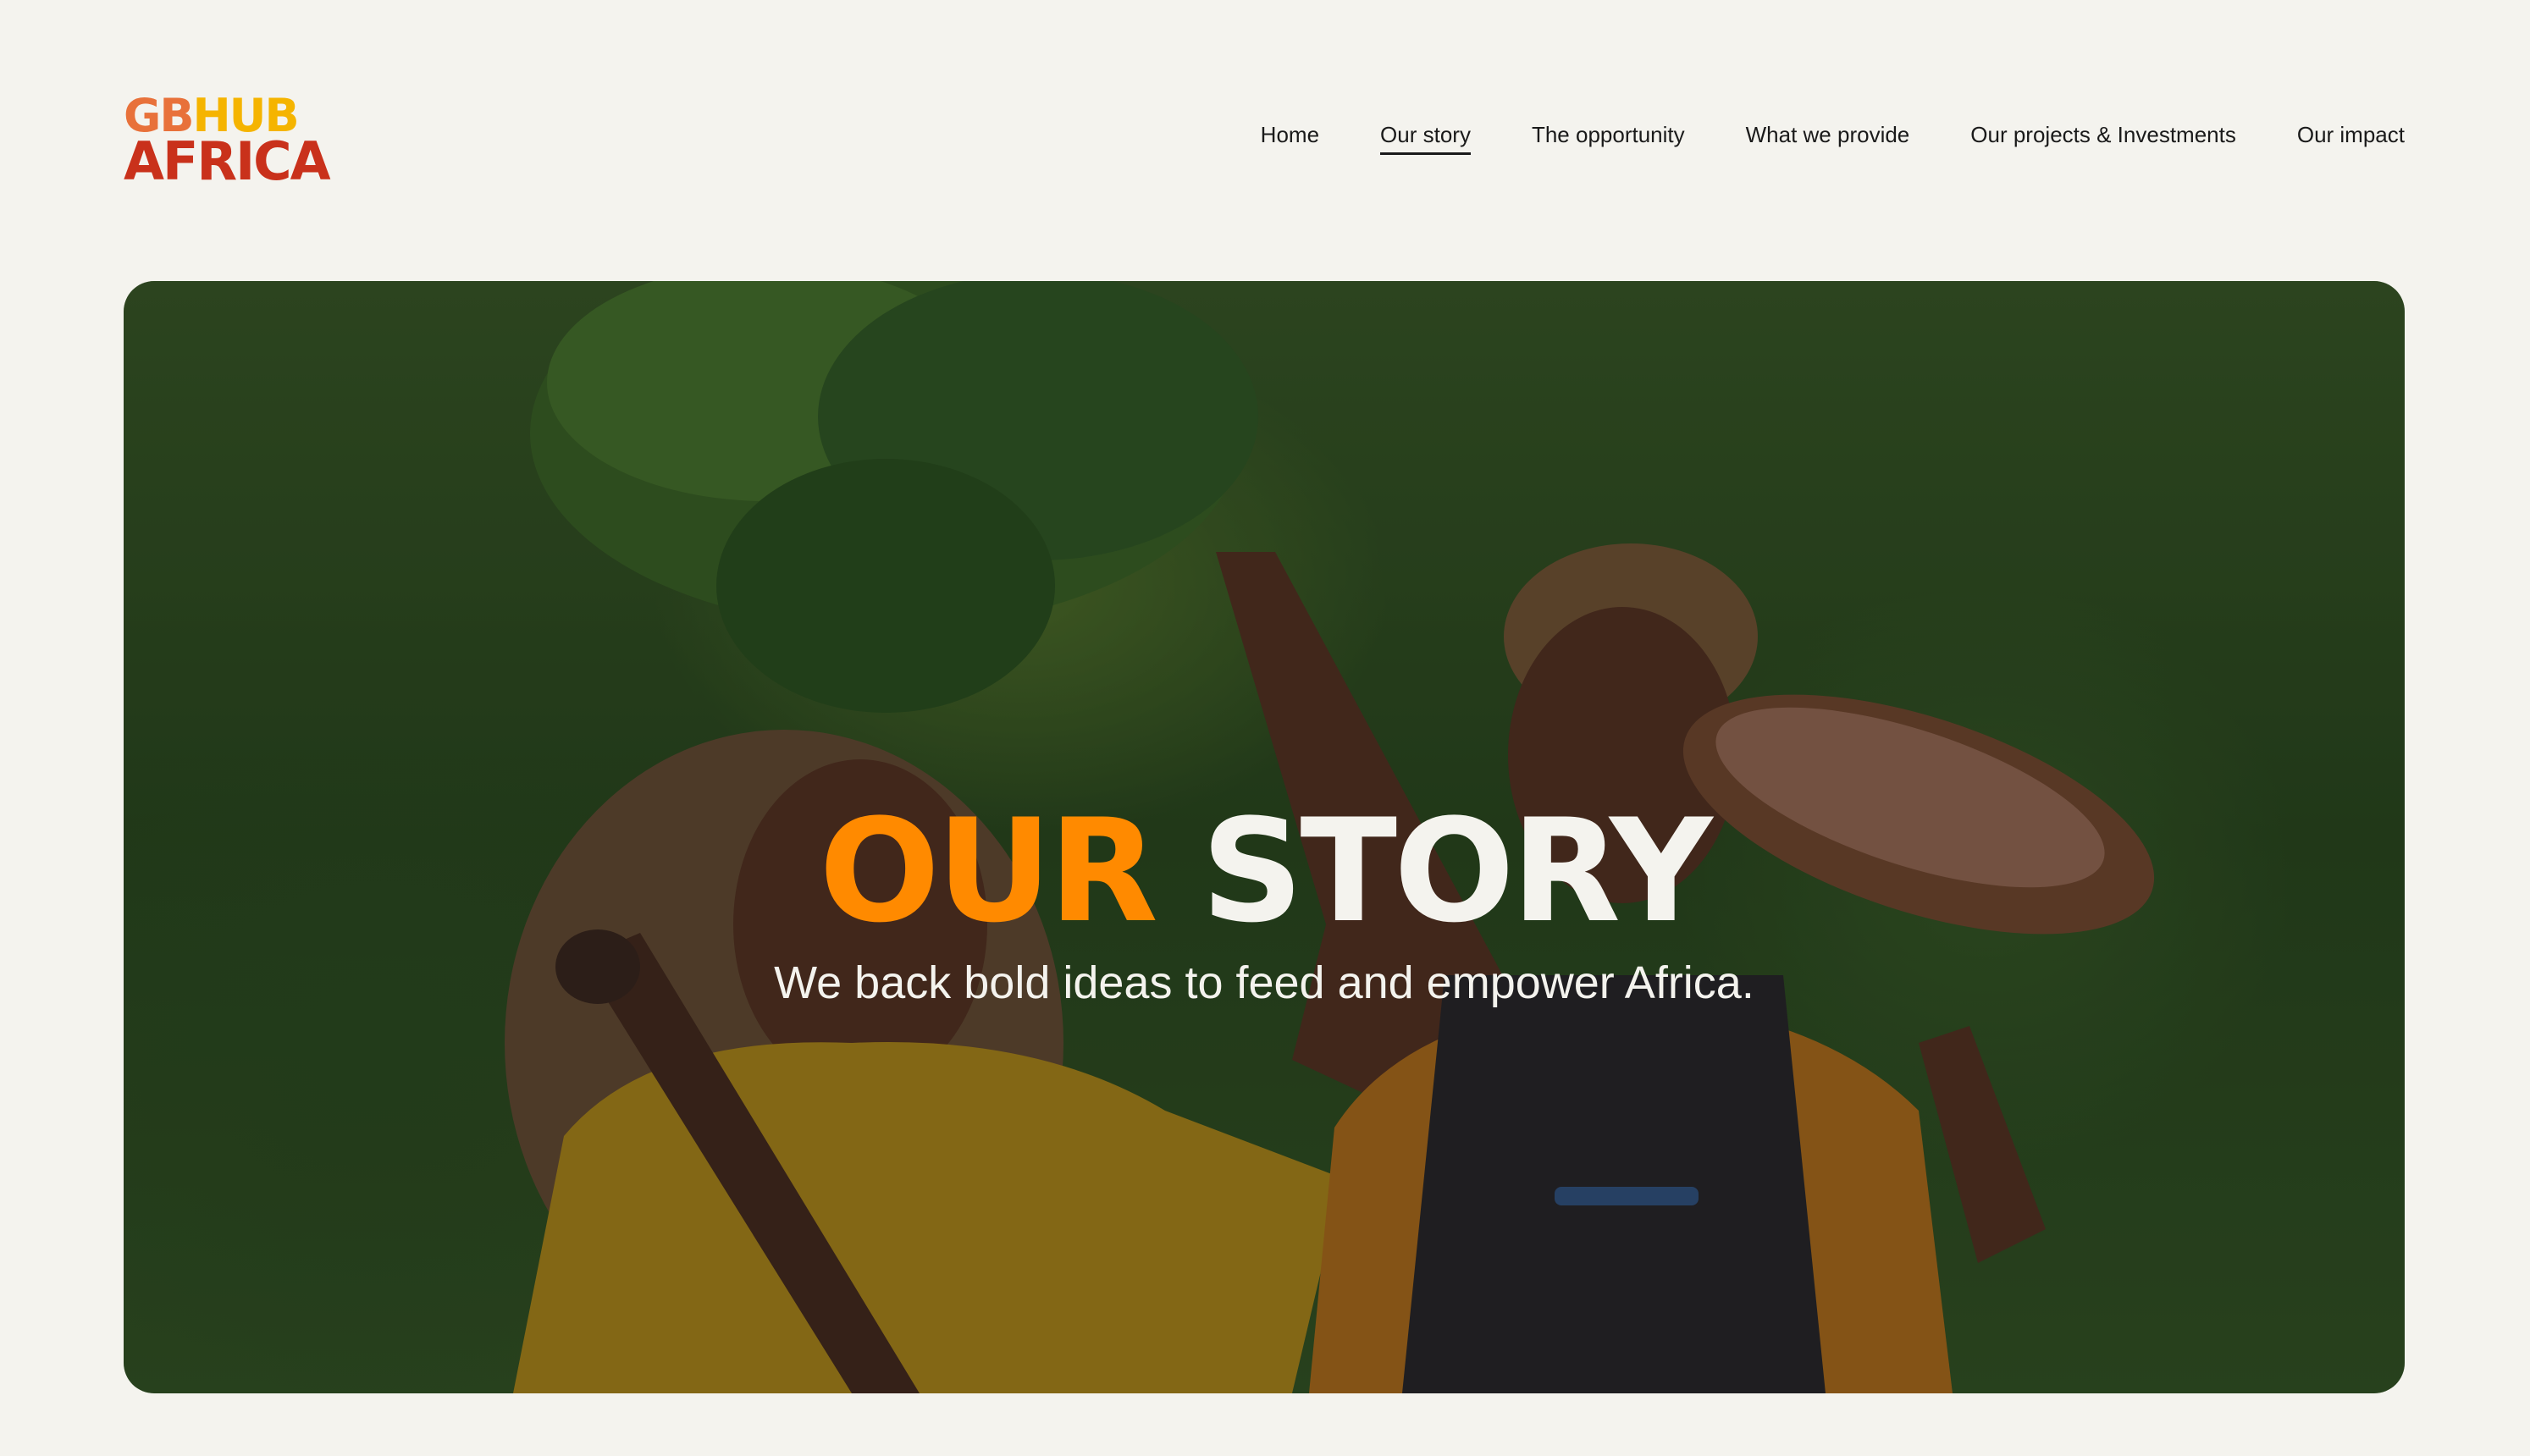  Describe the element at coordinates (1456, 871) in the screenshot. I see `page-title-rest: STORY` at that location.